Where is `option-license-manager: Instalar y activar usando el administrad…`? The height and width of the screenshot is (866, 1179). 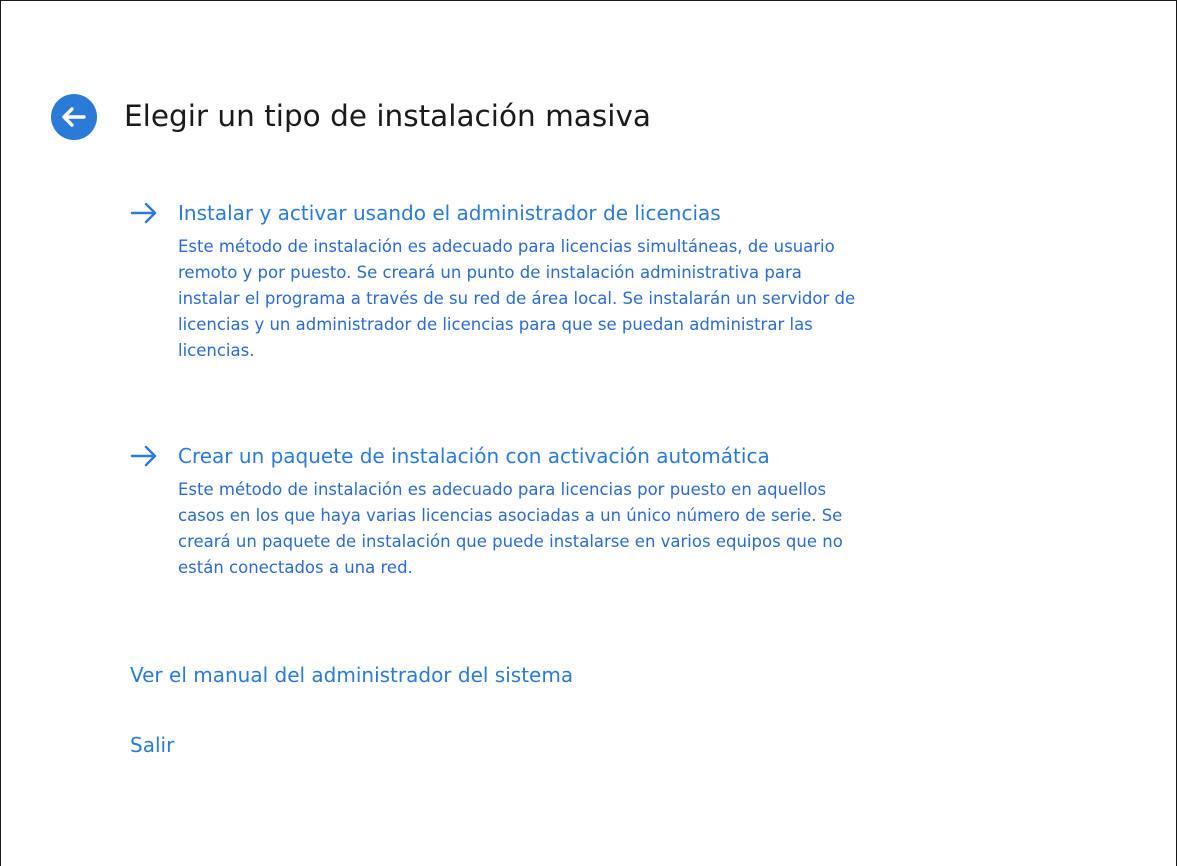
option-license-manager: Instalar y activar usando el administrad… is located at coordinates (580, 278).